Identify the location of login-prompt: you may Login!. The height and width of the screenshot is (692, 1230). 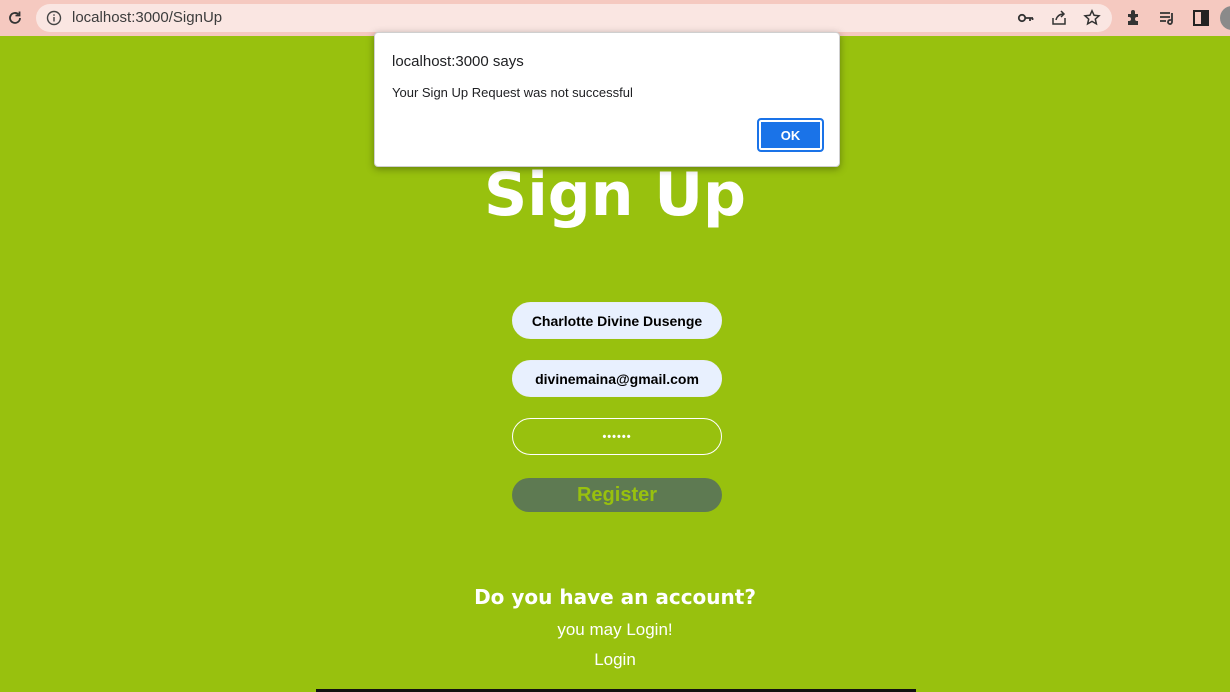
(615, 629).